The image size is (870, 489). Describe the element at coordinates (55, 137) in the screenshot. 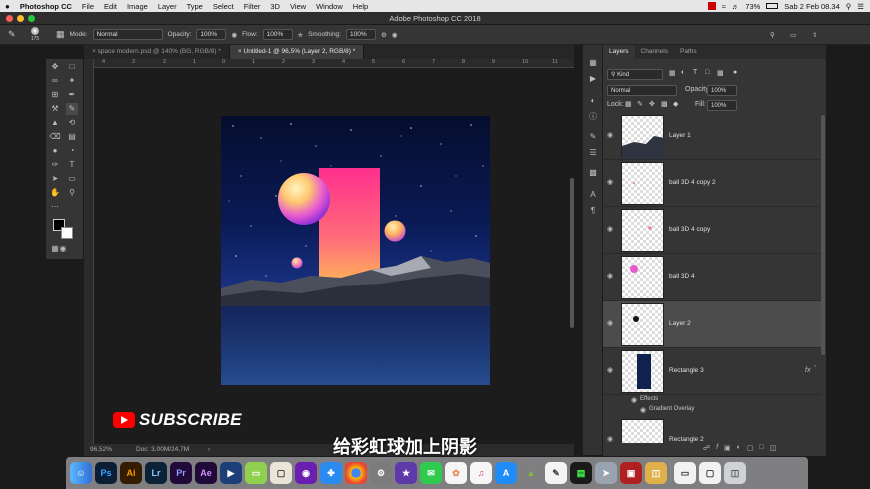

I see `eraser-tool-icon: ⌫` at that location.